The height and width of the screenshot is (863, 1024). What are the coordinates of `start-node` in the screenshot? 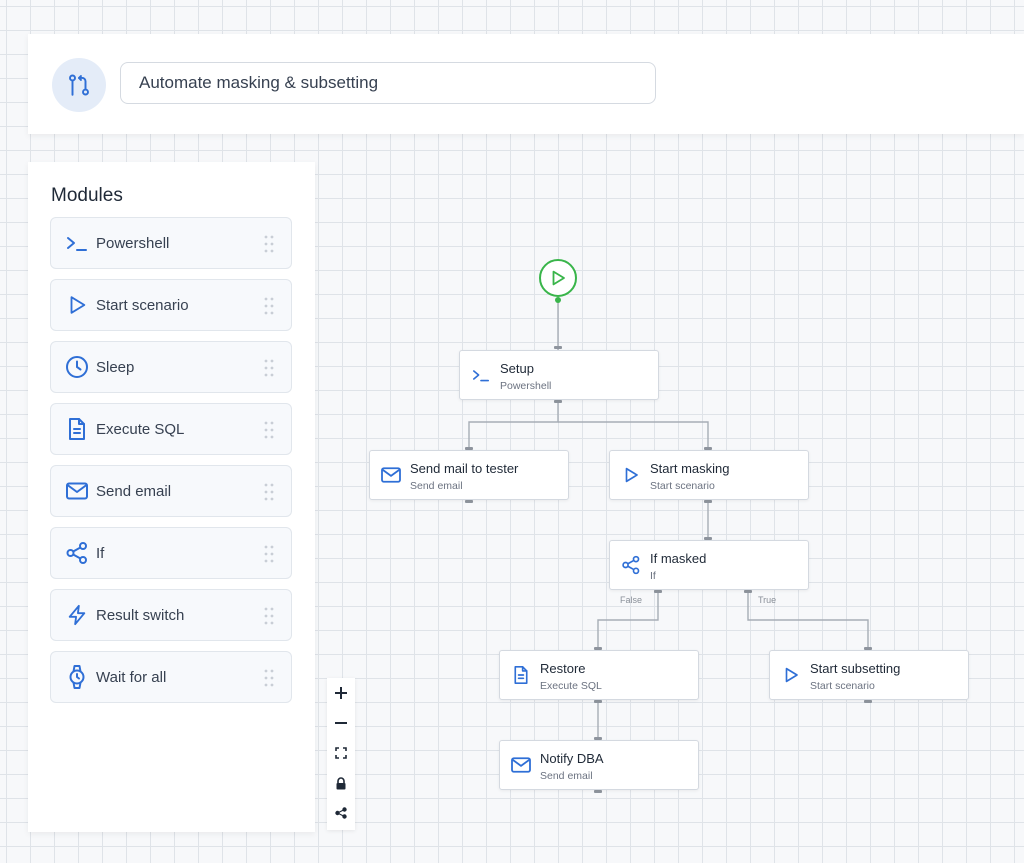 It's located at (558, 278).